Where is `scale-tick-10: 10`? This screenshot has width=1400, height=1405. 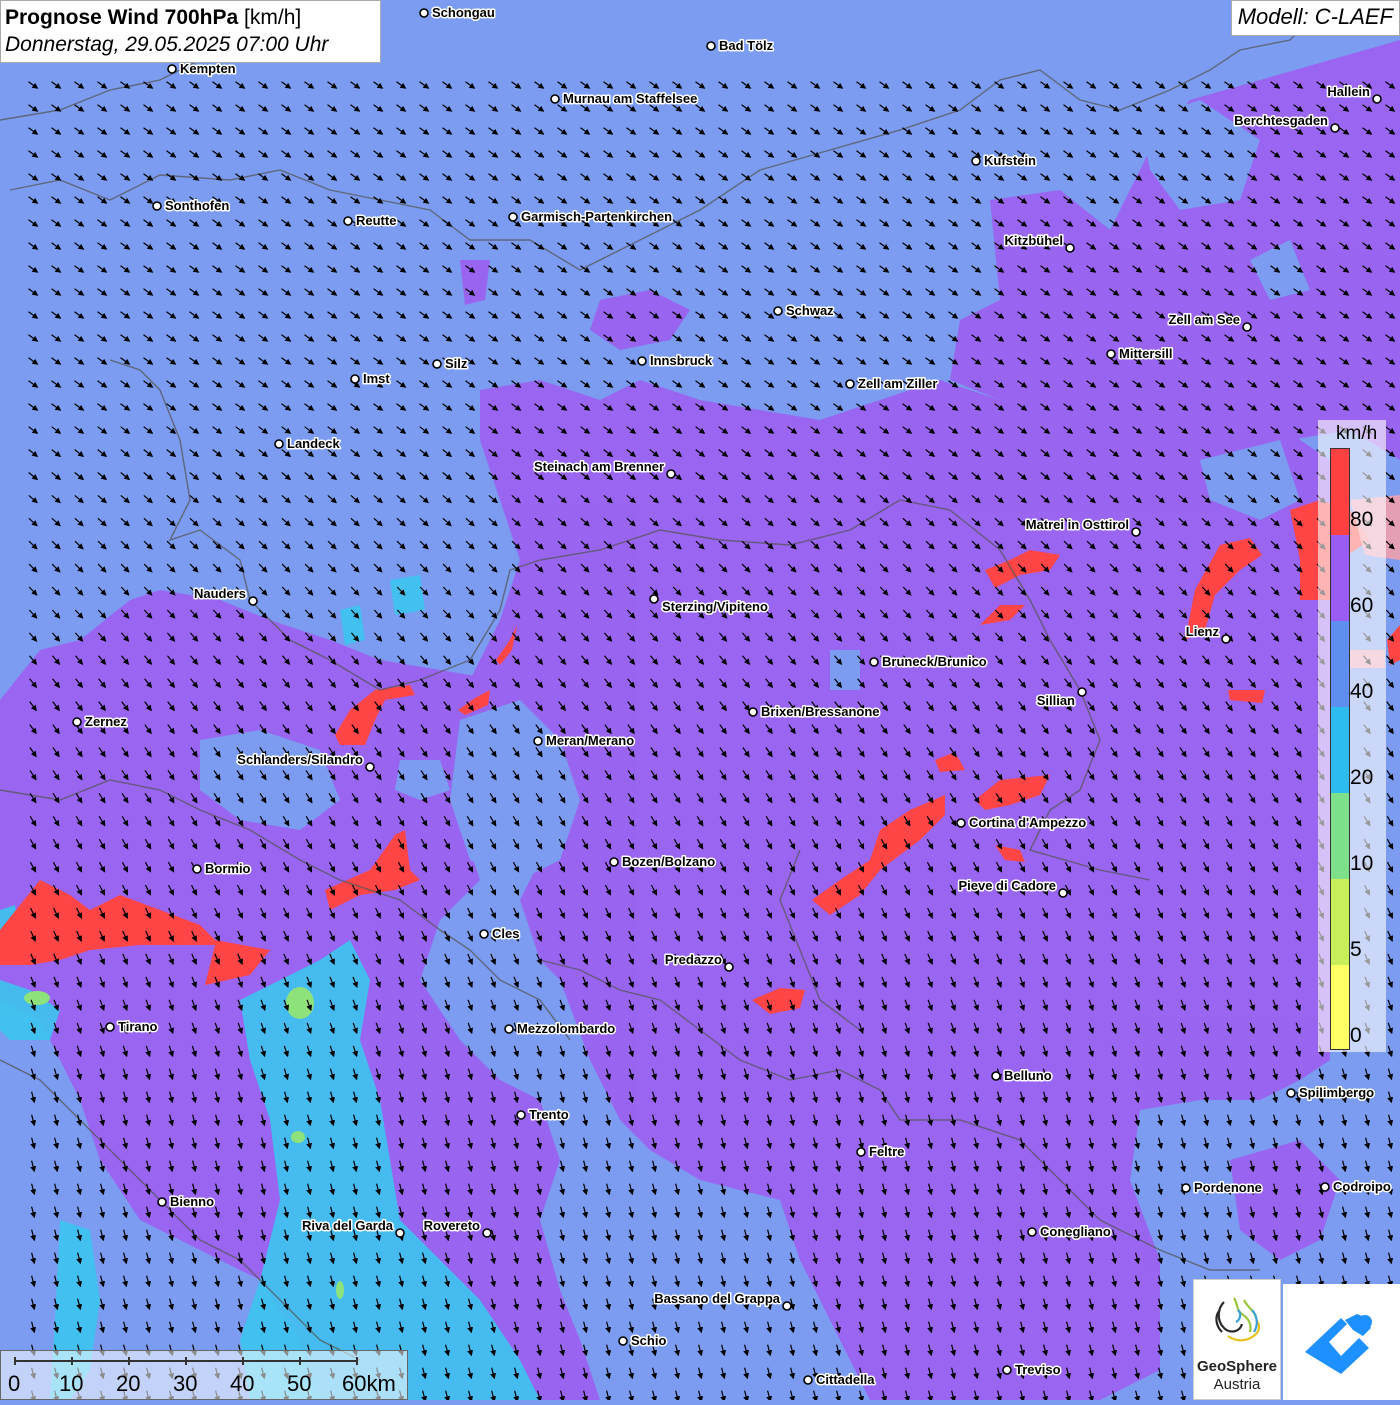
scale-tick-10: 10 is located at coordinates (71, 1383).